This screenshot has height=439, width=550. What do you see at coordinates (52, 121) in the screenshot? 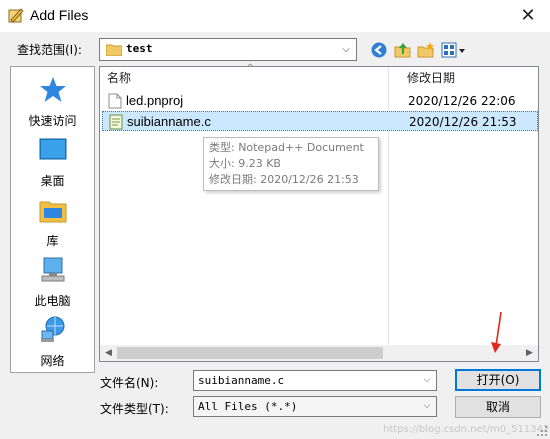
I see `place-label: 快速访问` at bounding box center [52, 121].